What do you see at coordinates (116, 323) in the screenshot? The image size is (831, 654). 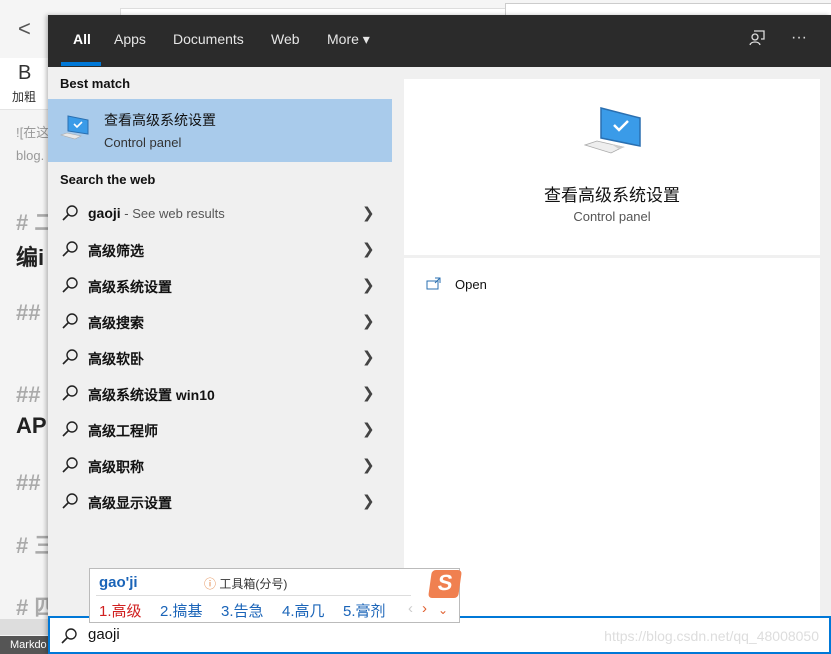 I see `suggestion-label: 高级搜索` at bounding box center [116, 323].